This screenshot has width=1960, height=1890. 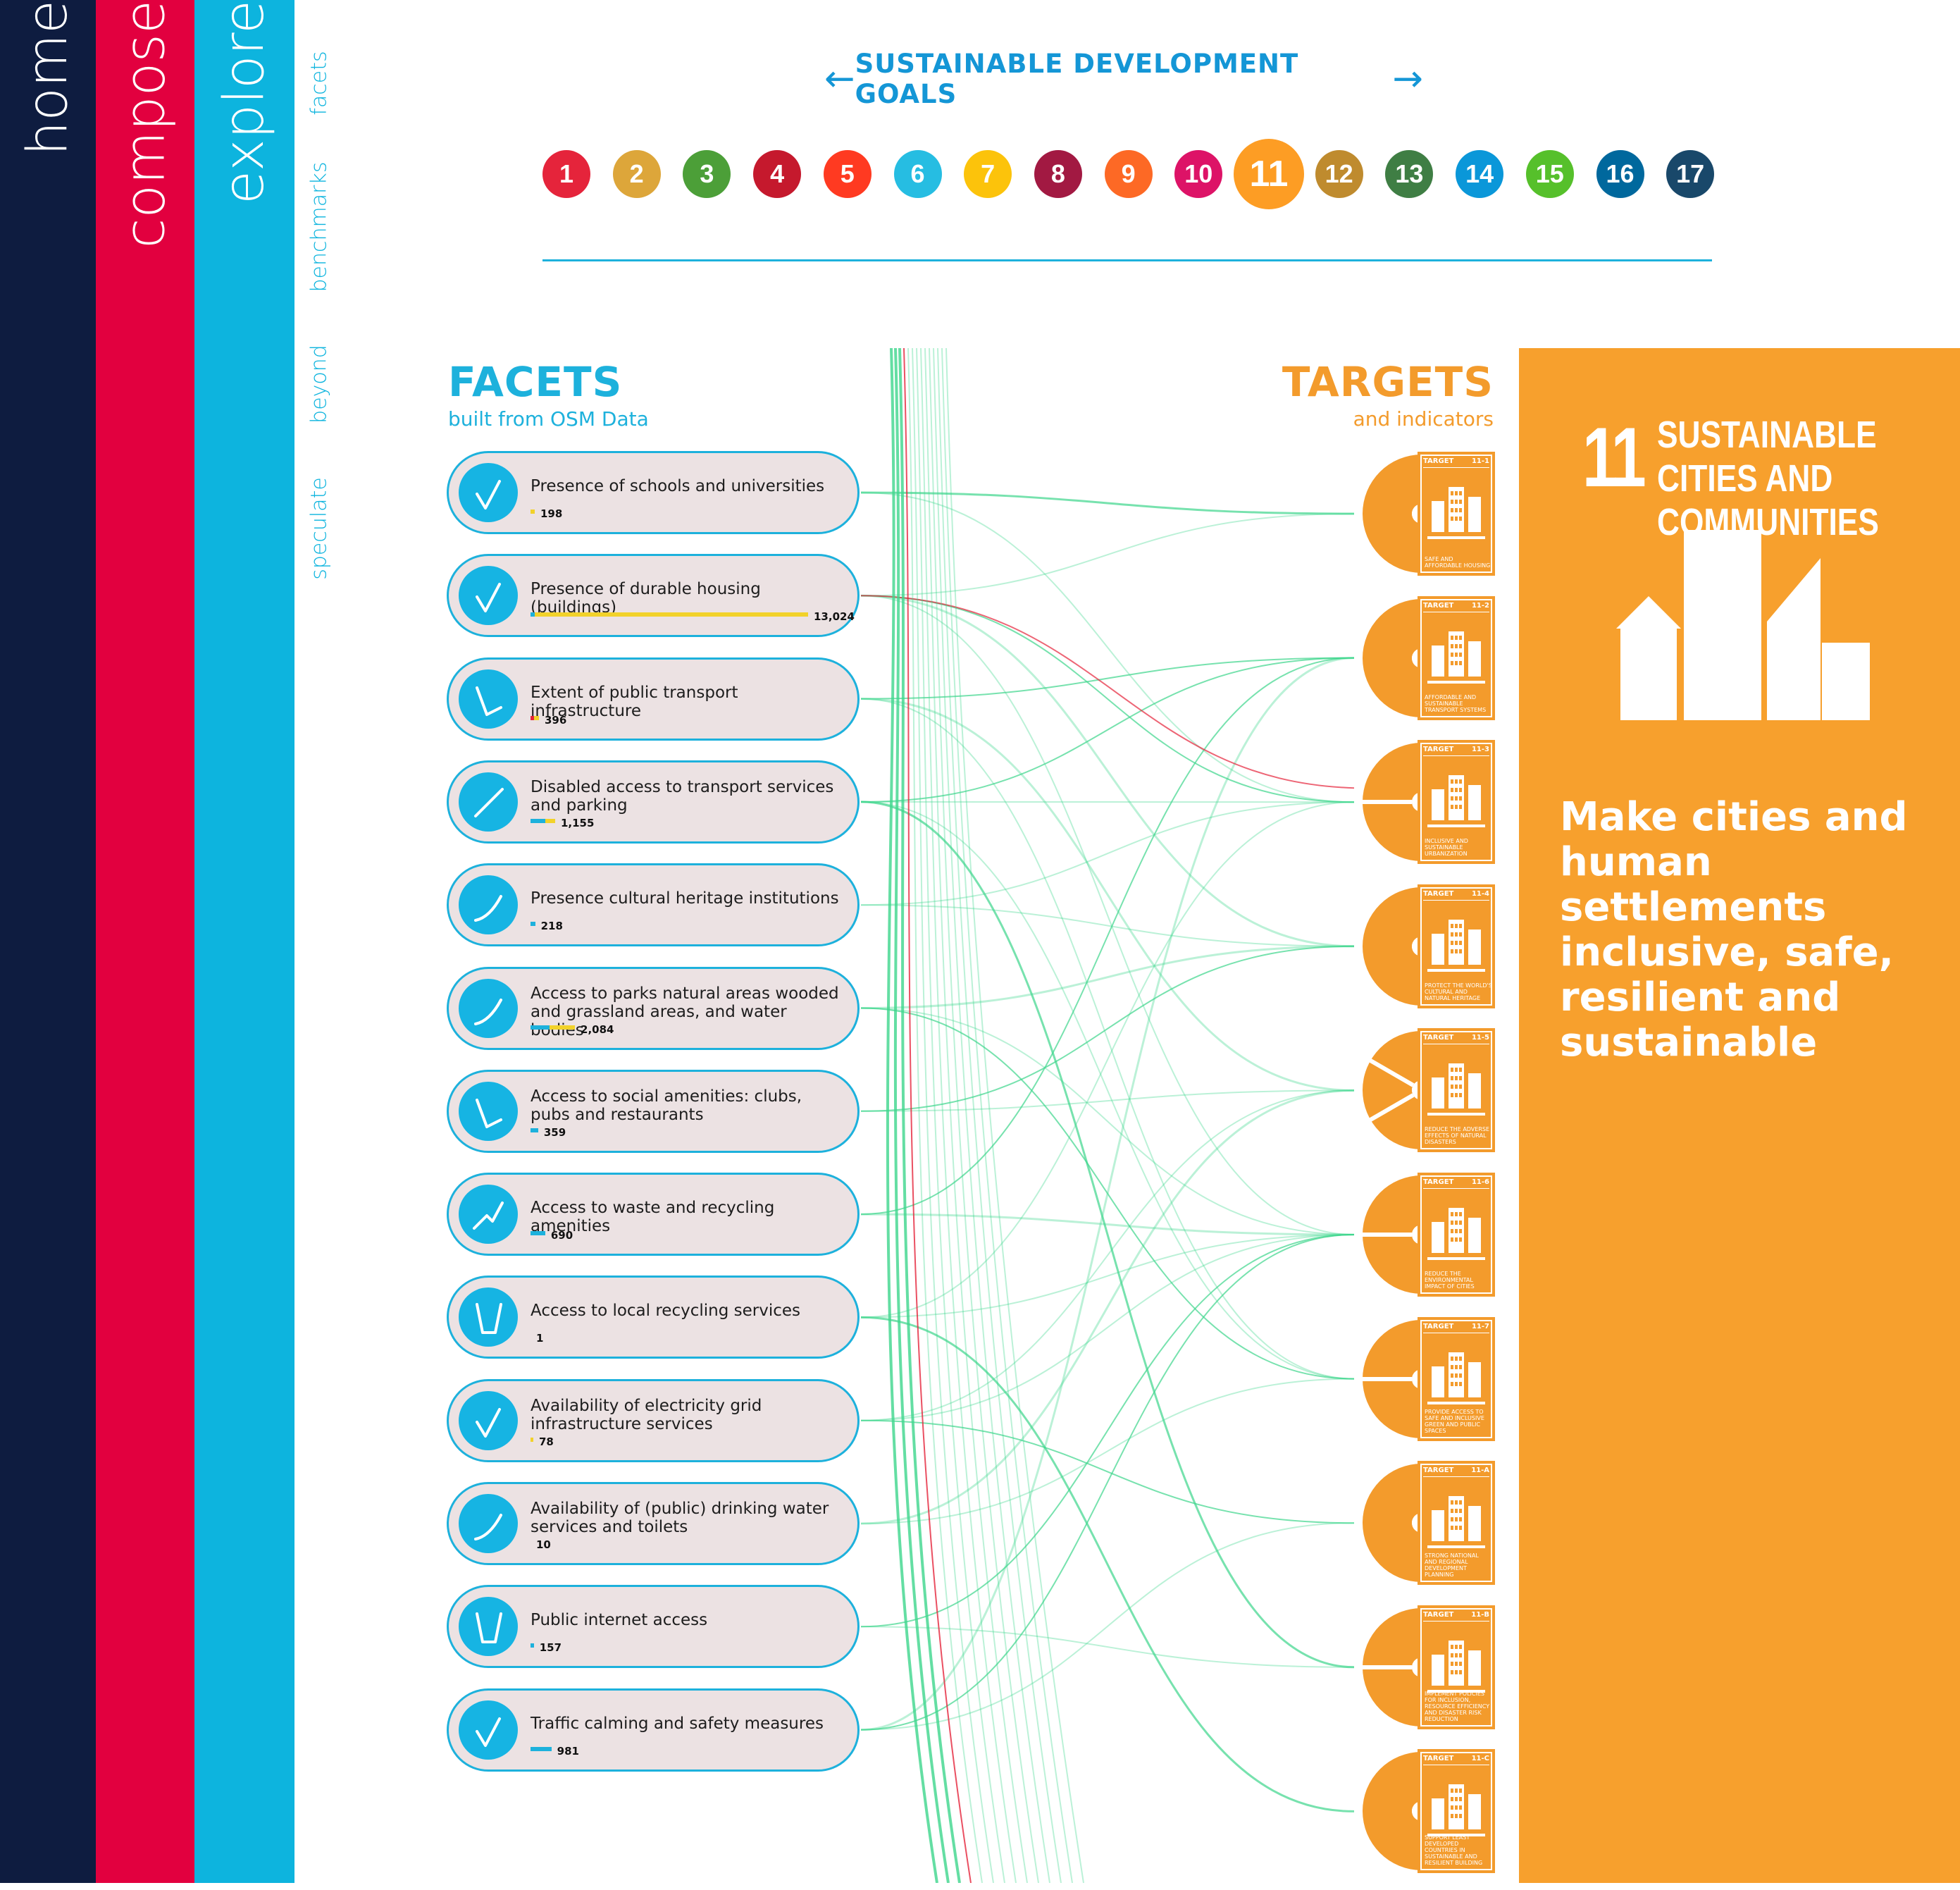 I want to click on targets-title: TARGETS, so click(x=1388, y=382).